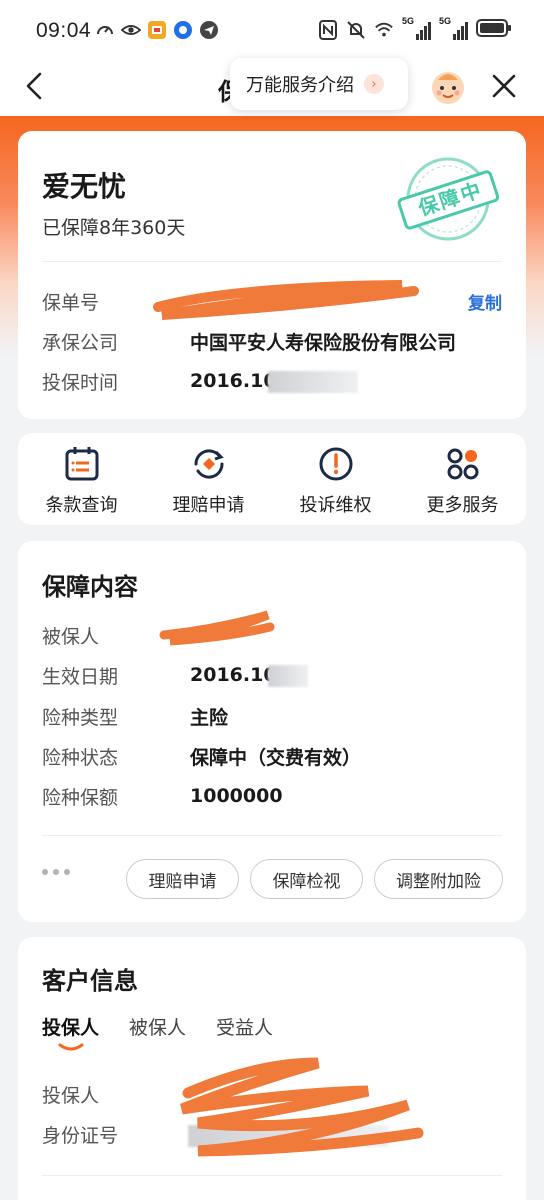  What do you see at coordinates (80, 797) in the screenshot?
I see `coverage-amount-label: 险种保额` at bounding box center [80, 797].